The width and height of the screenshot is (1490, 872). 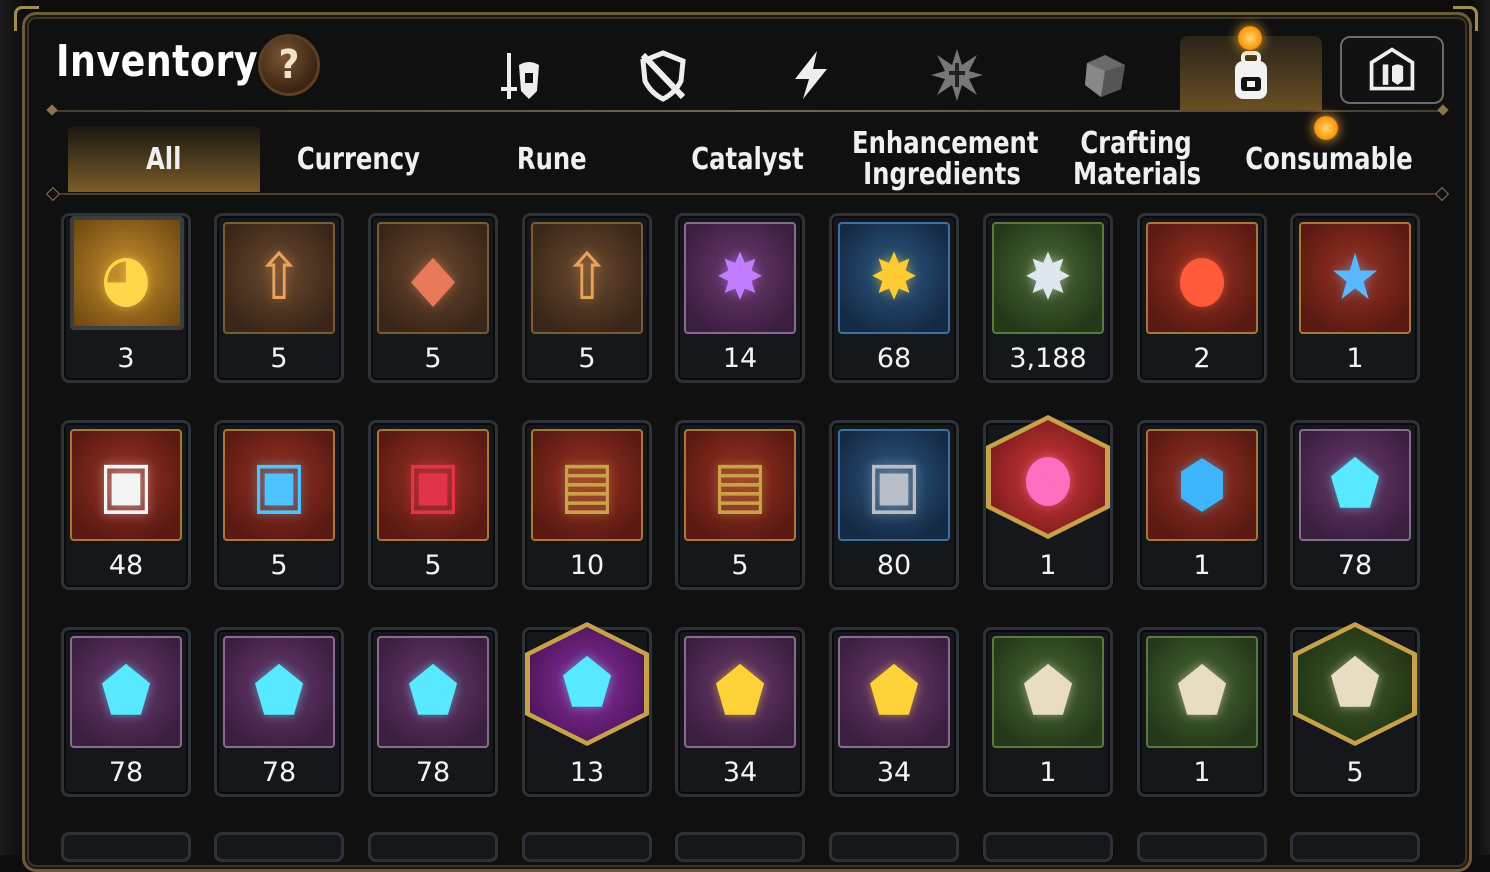 I want to click on item-count: 48, so click(x=126, y=565).